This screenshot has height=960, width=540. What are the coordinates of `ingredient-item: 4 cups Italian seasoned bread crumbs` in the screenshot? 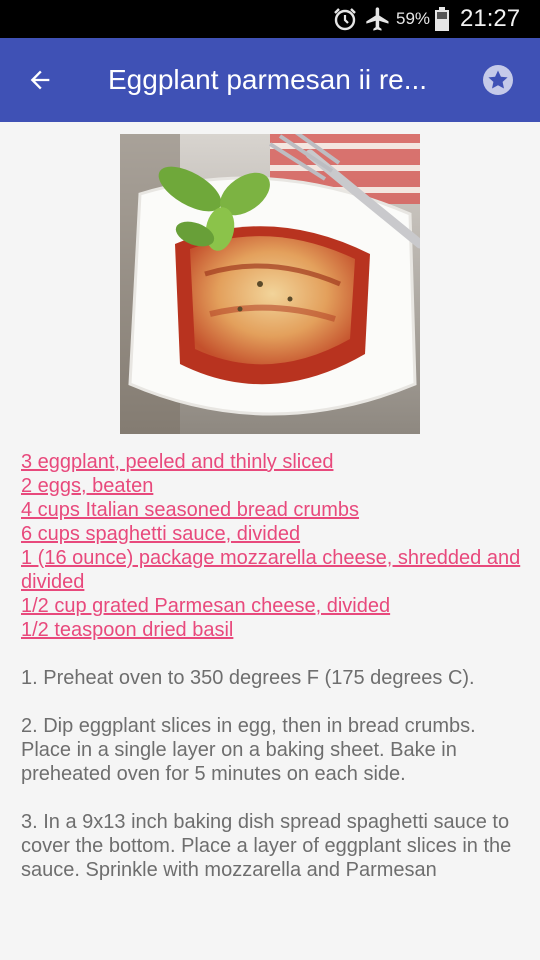 It's located at (273, 510).